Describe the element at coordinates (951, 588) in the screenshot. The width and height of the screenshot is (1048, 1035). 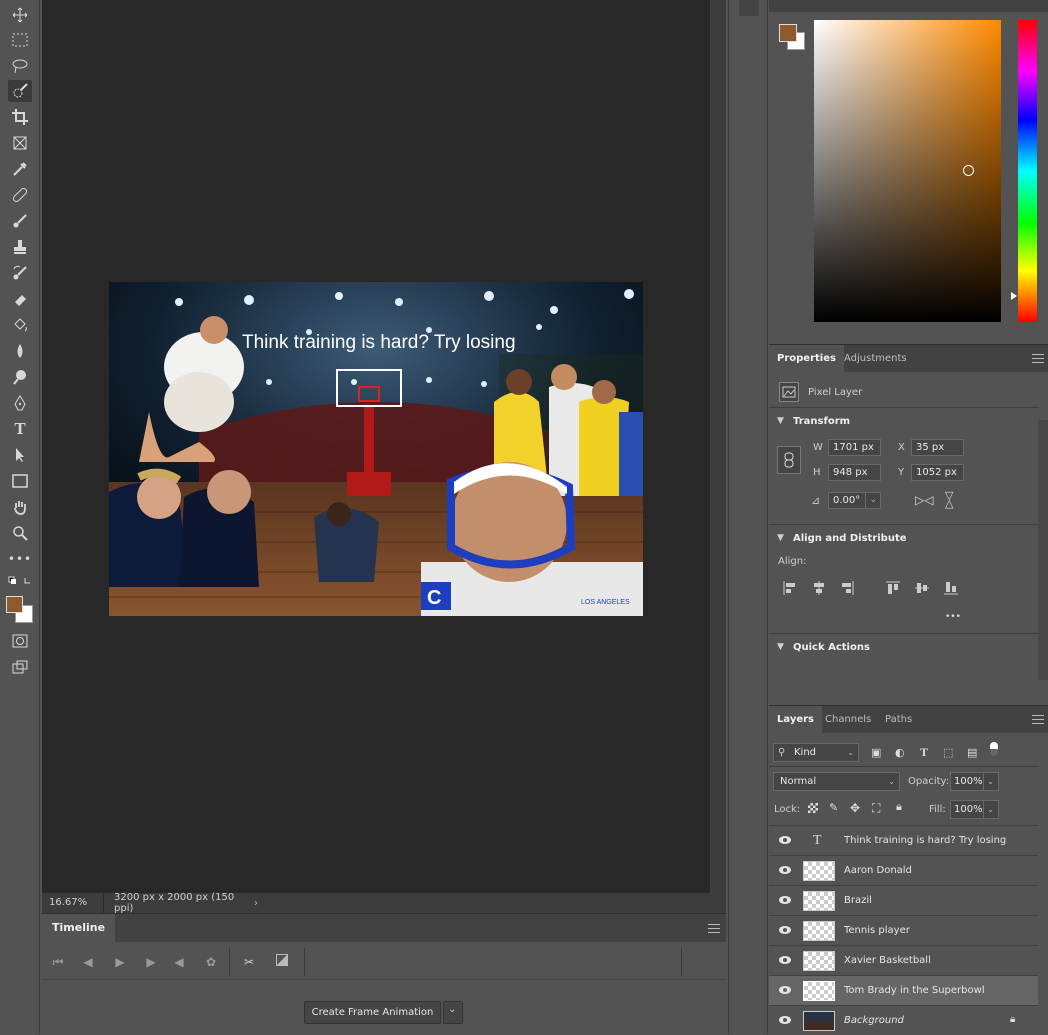
I see `align-bottom-icon` at that location.